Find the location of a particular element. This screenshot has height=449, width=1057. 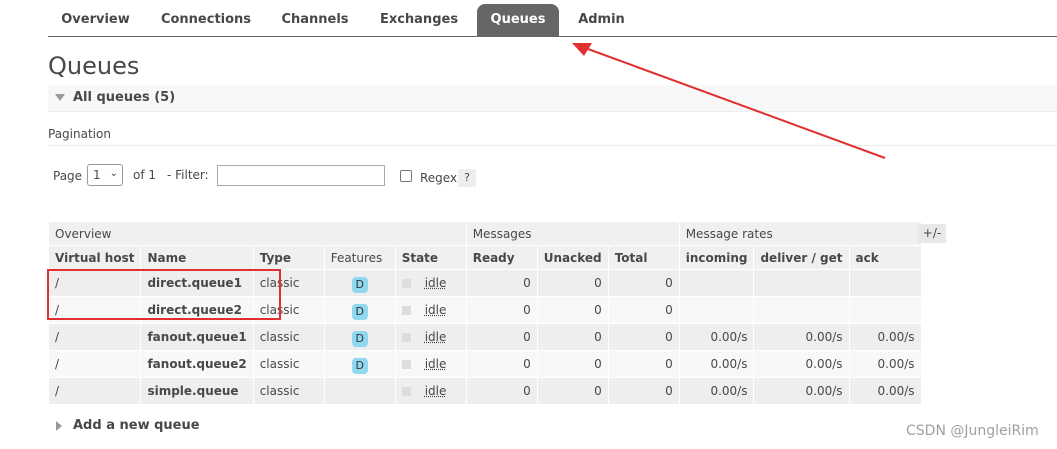

page-select: 1 ⌄ is located at coordinates (105, 175).